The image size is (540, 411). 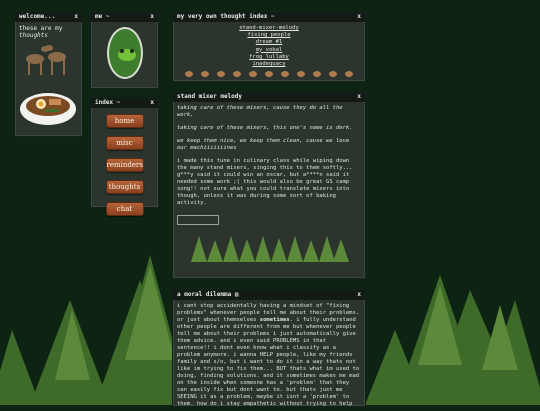 What do you see at coordinates (124, 121) in the screenshot?
I see `nav-button-home: home` at bounding box center [124, 121].